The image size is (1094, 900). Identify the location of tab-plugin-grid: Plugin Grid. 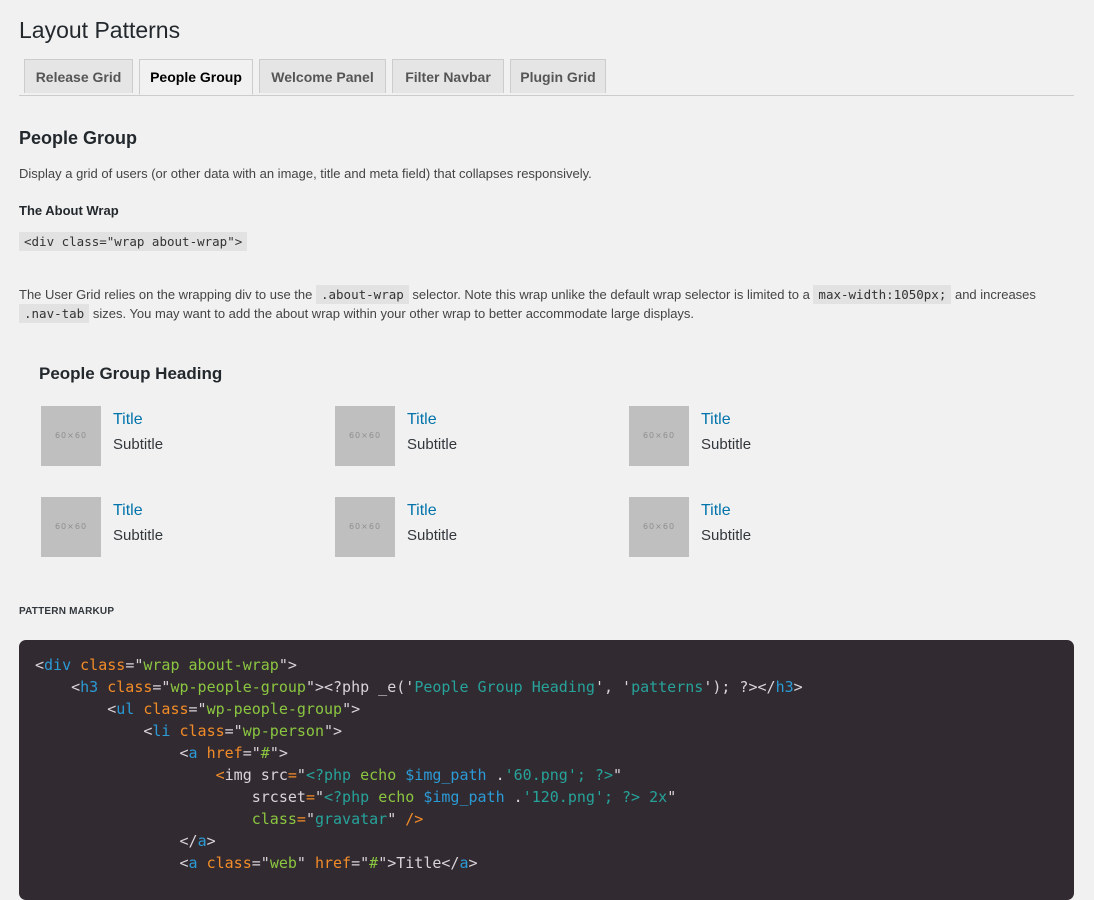
(558, 76).